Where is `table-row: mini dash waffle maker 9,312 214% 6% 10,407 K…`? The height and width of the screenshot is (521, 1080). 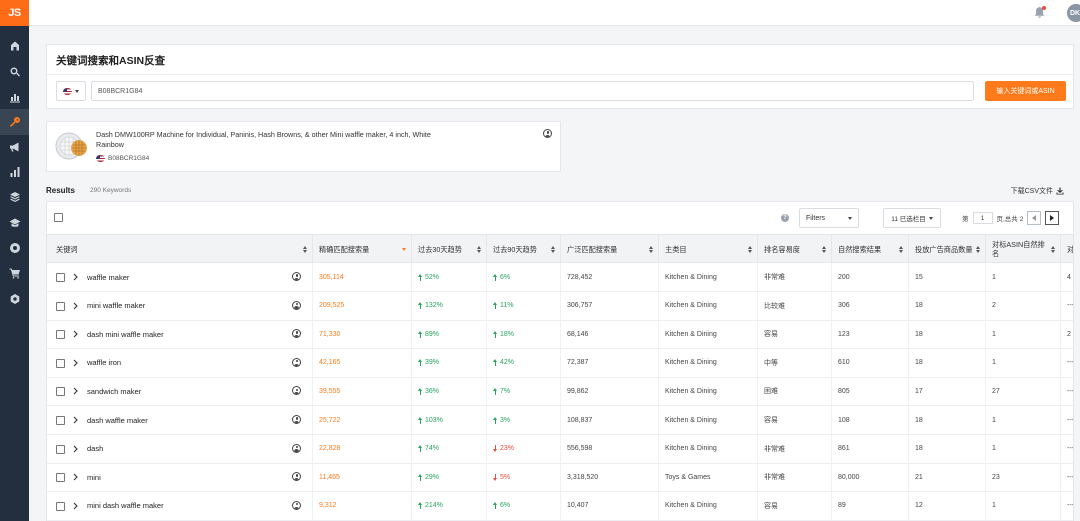 table-row: mini dash waffle maker 9,312 214% 6% 10,407 K… is located at coordinates (560, 506).